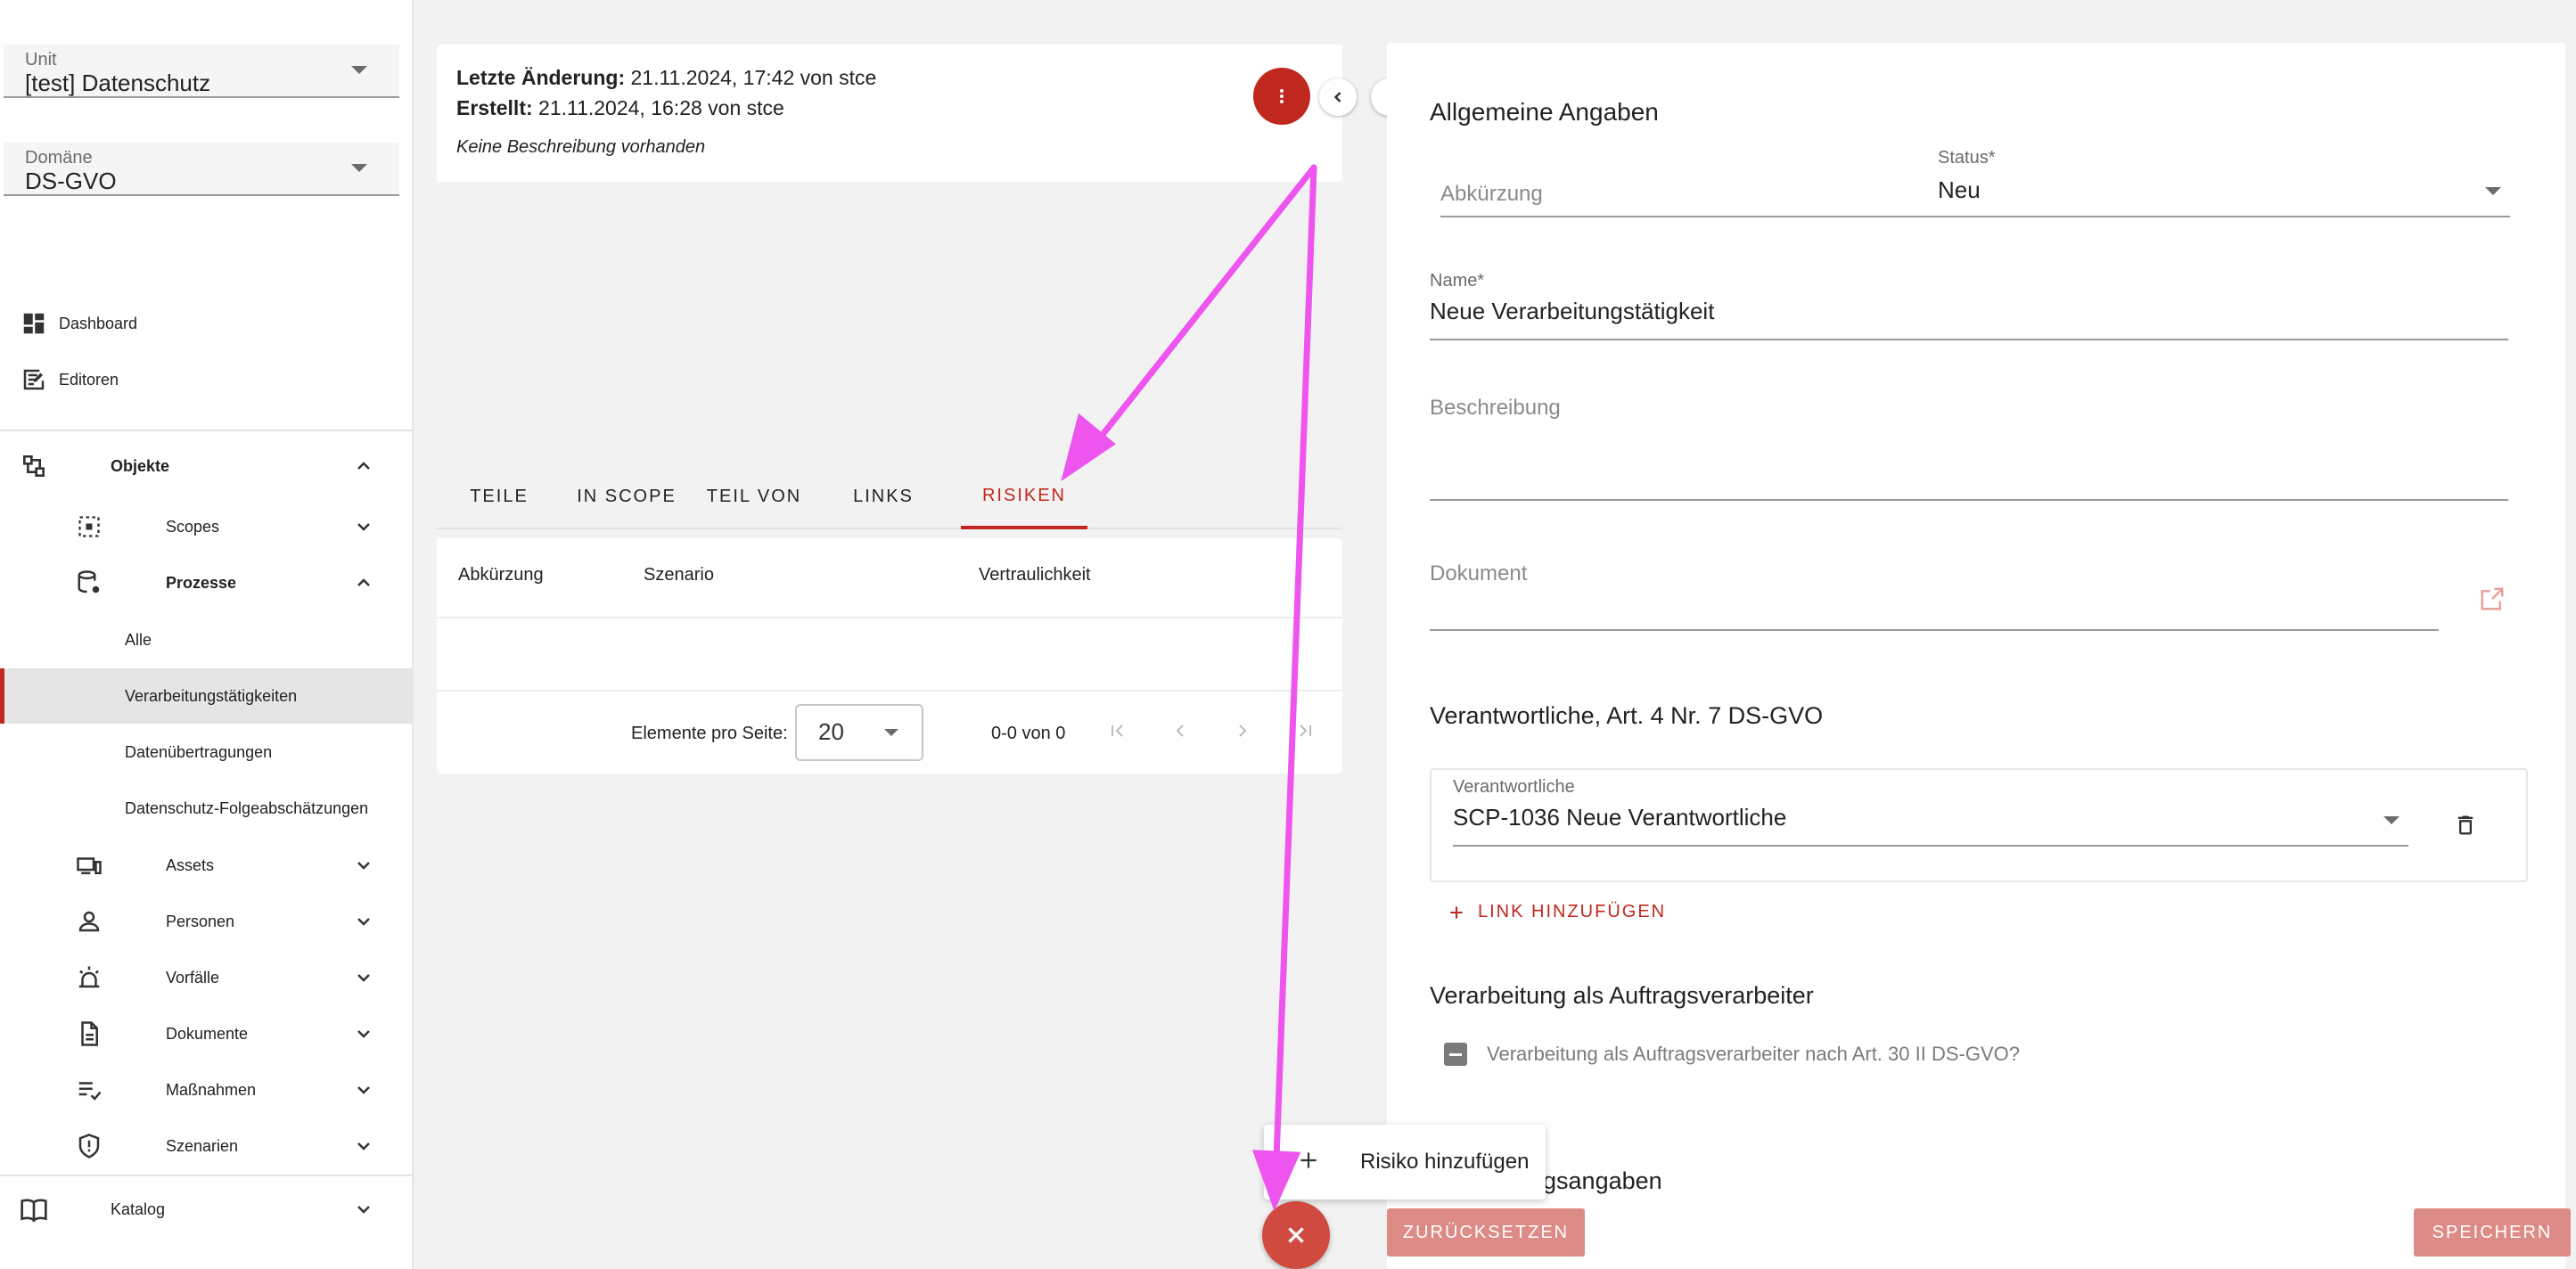 This screenshot has height=1269, width=2576. I want to click on last-changed-label: Letzte Änderung:, so click(541, 77).